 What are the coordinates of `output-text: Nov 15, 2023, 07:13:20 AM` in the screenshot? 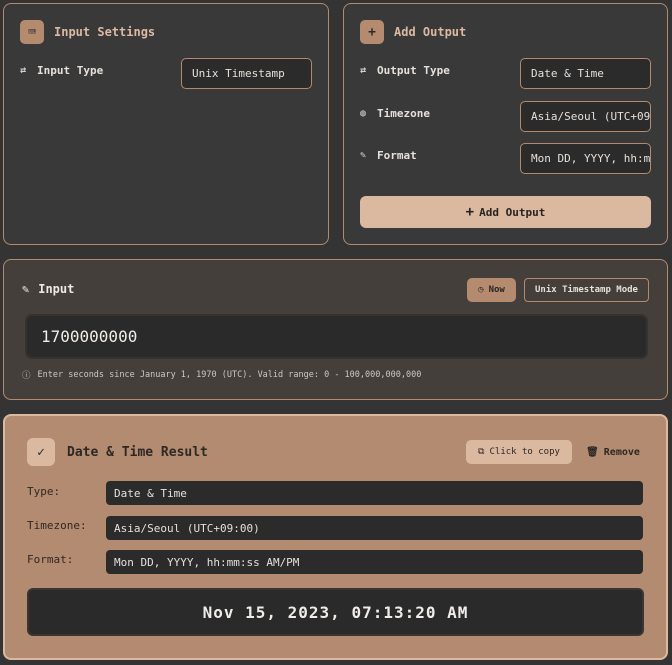 It's located at (335, 612).